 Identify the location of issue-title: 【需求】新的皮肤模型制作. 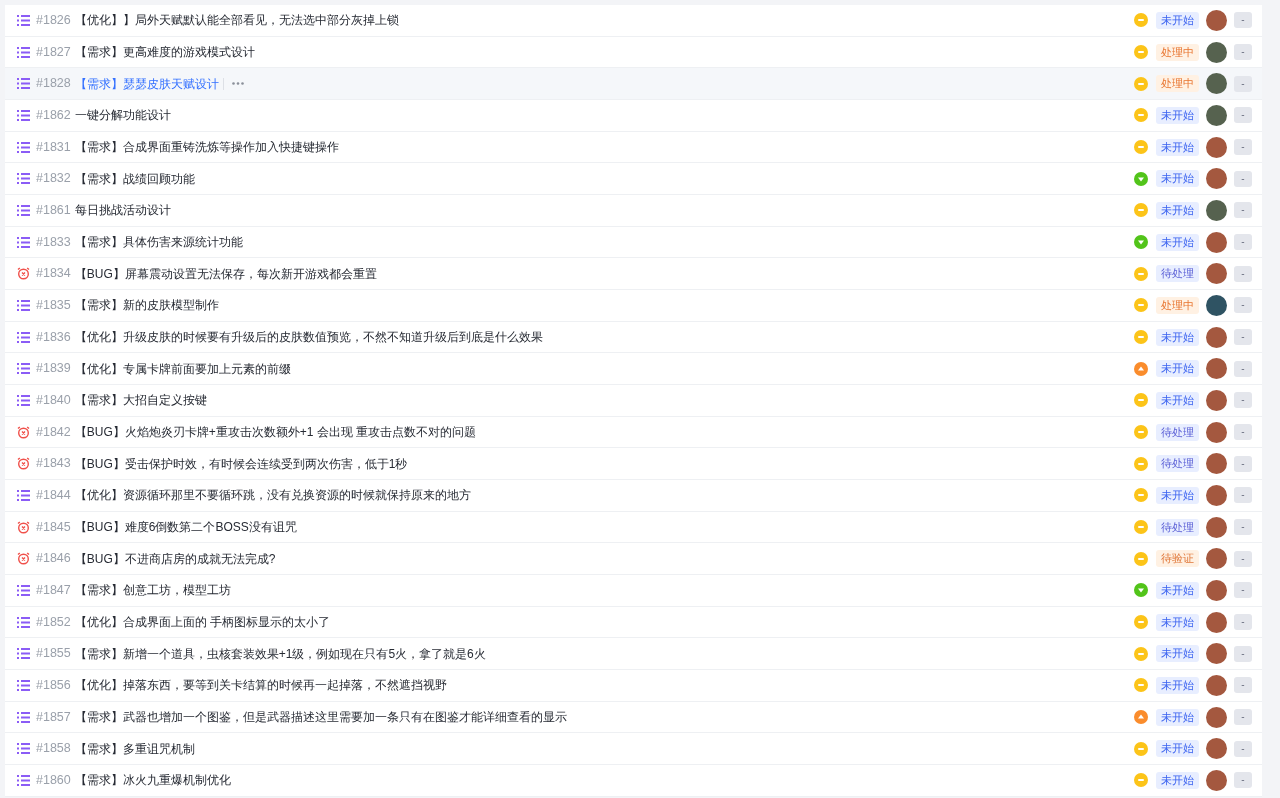
(146, 305).